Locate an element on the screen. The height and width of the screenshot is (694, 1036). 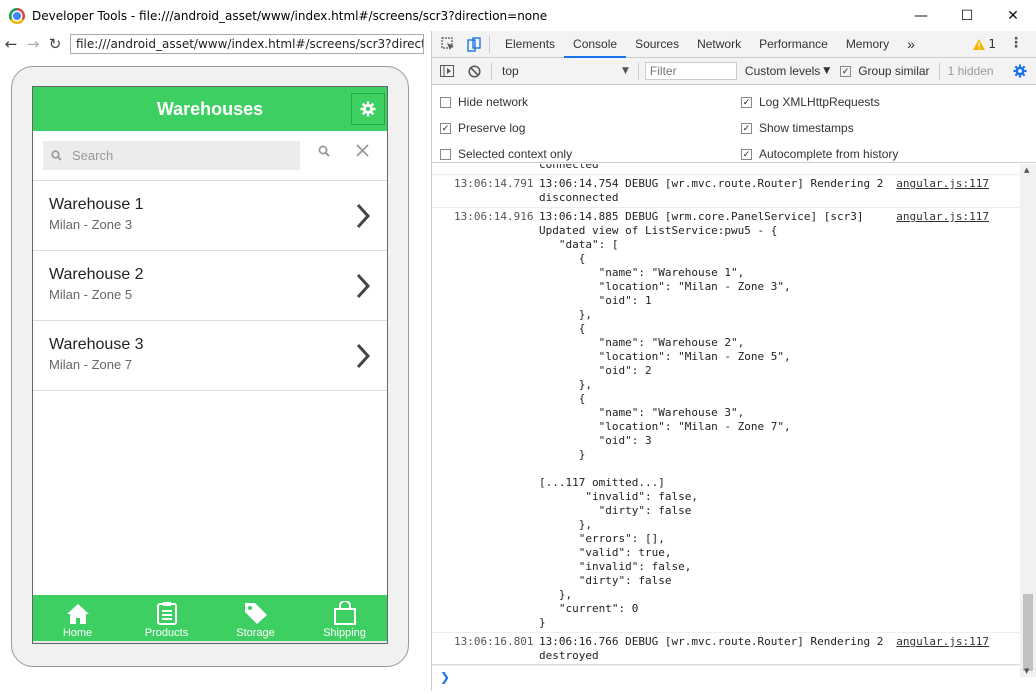
list-item: Warehouse 1 Milan - Zone 3 is located at coordinates (210, 216).